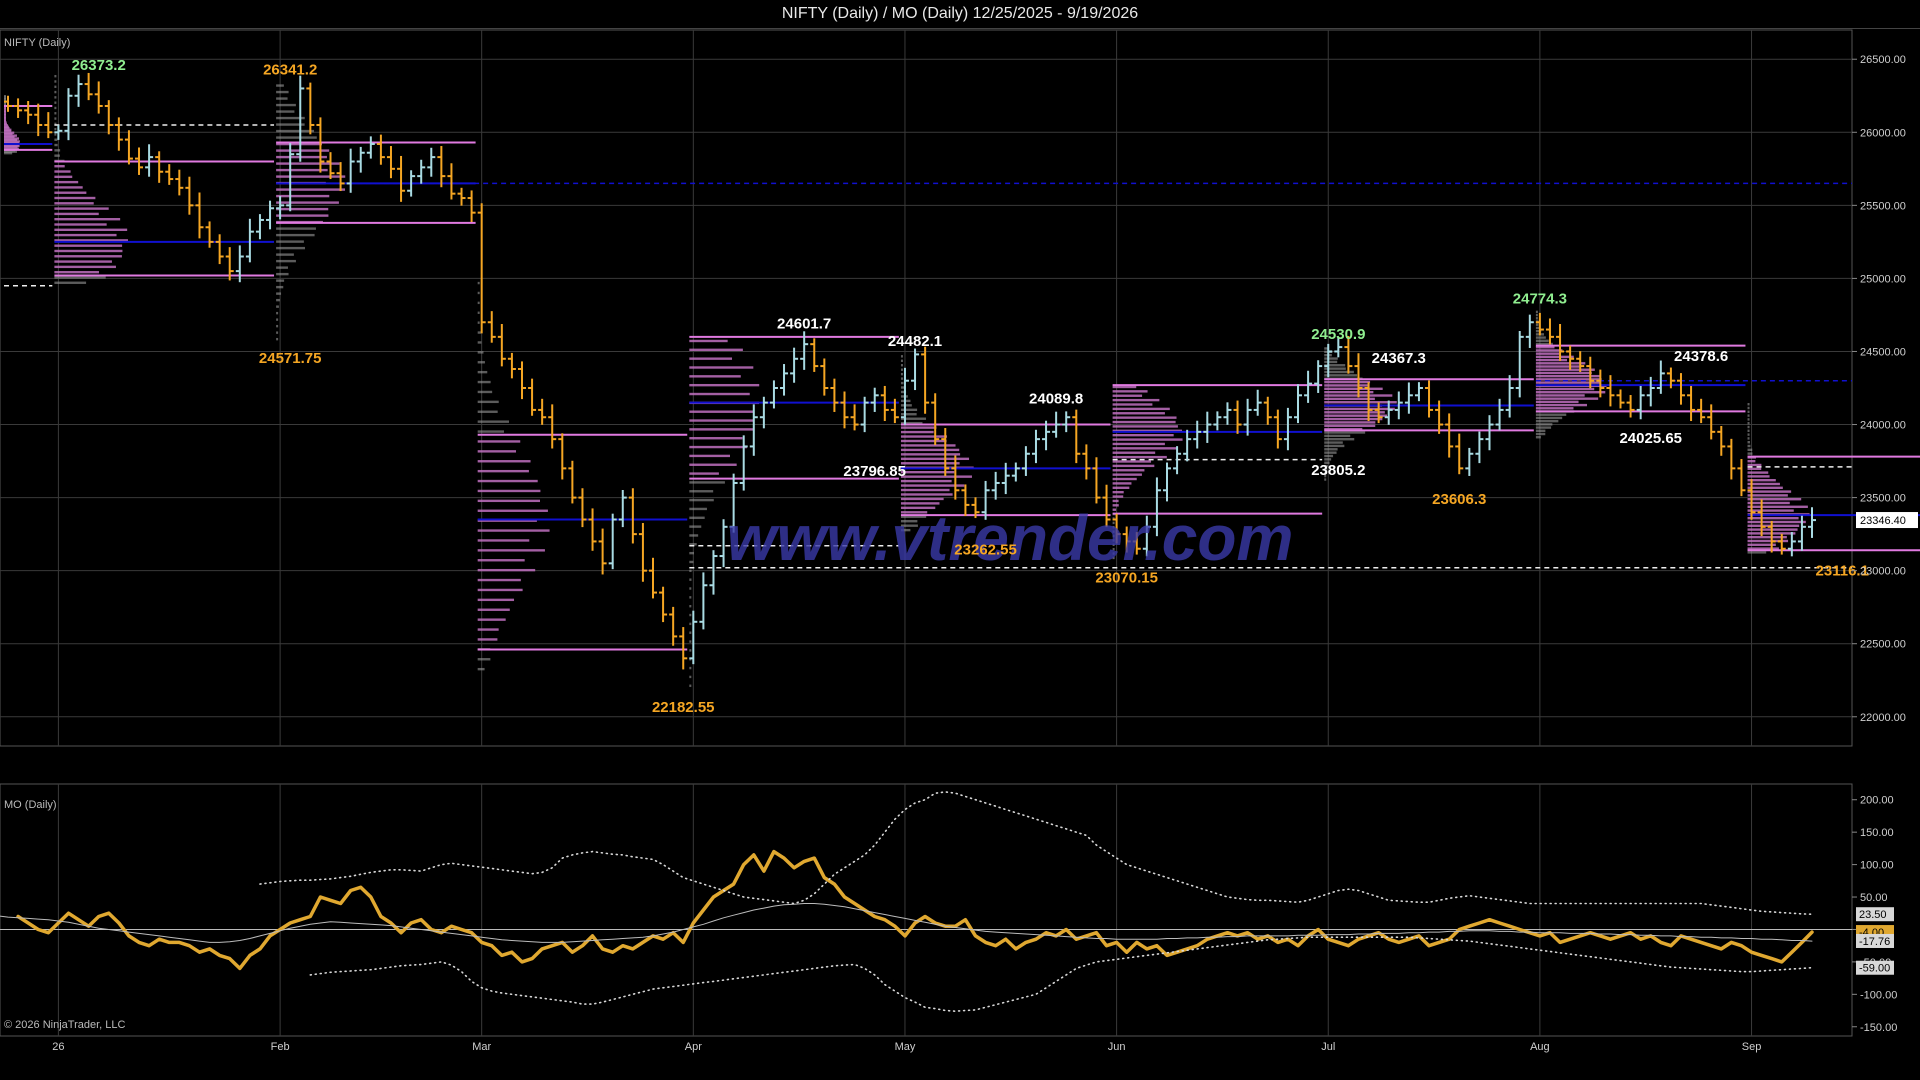 The height and width of the screenshot is (1080, 1920). What do you see at coordinates (693, 1047) in the screenshot?
I see `x-tick-label: Apr` at bounding box center [693, 1047].